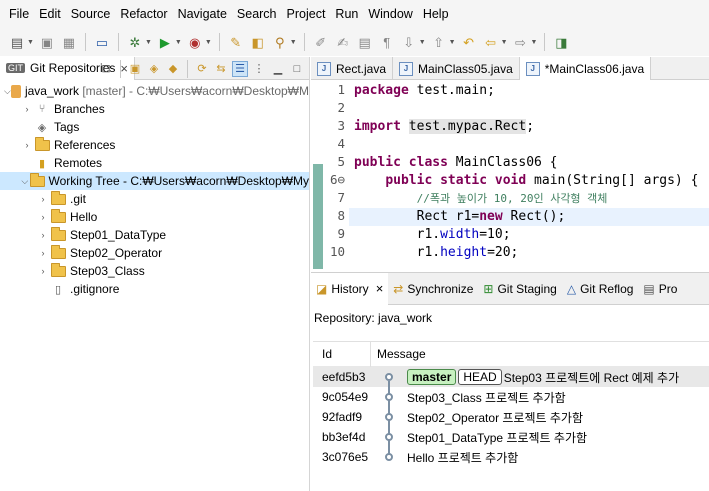 The height and width of the screenshot is (491, 709). I want to click on search-icon: ⚲, so click(280, 42).